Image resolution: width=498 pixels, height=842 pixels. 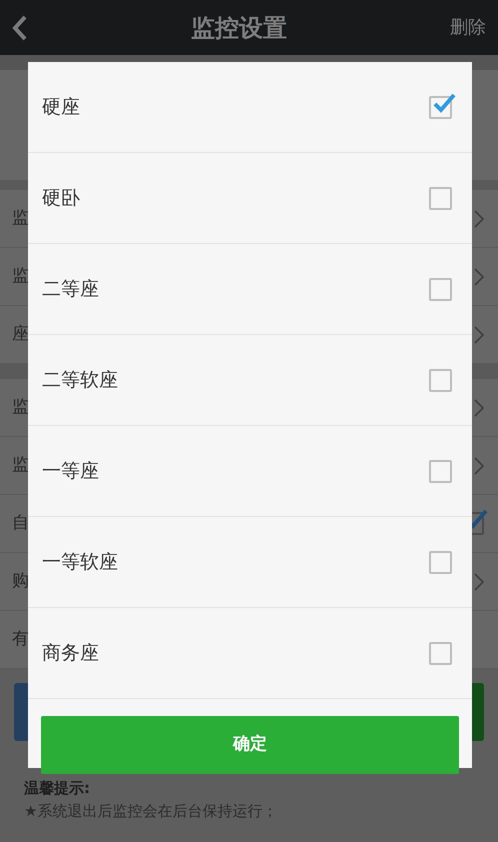 I want to click on option-label: 硬卧, so click(x=61, y=198).